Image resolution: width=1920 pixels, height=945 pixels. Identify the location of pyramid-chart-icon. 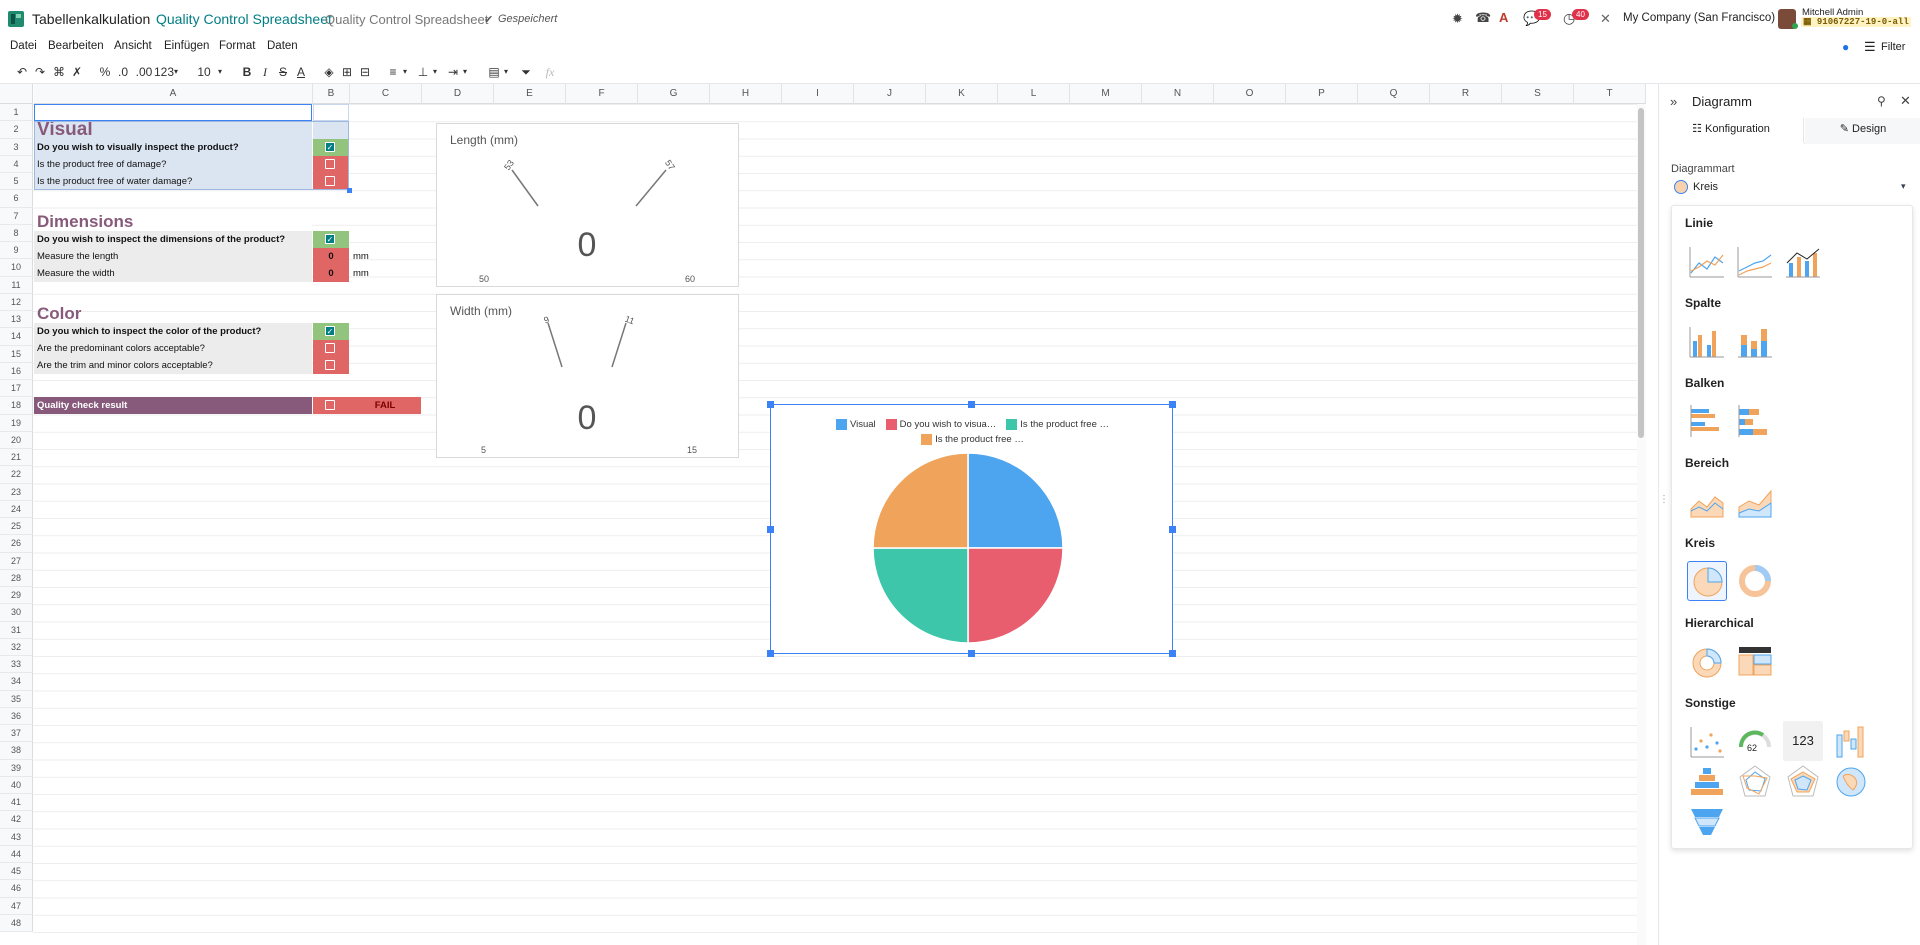
(1707, 782).